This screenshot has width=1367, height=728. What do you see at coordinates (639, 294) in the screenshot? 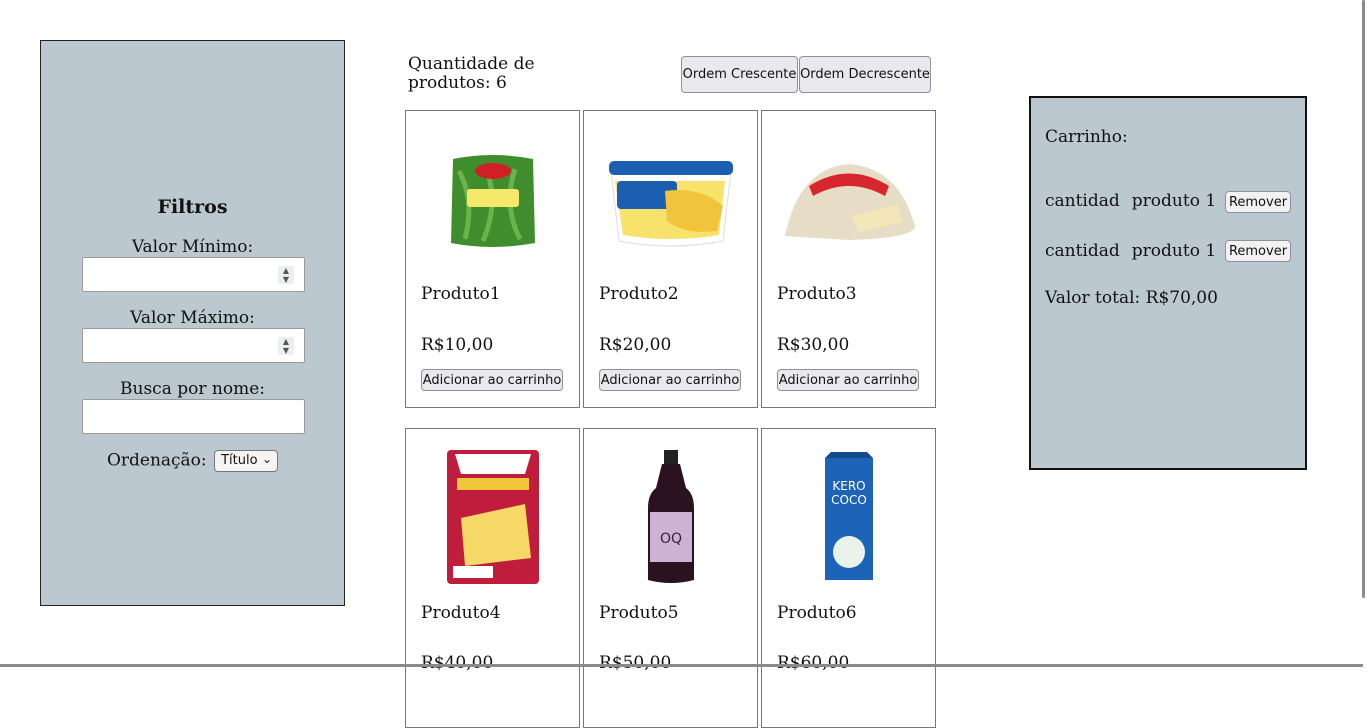
I see `product-name: Produto2` at bounding box center [639, 294].